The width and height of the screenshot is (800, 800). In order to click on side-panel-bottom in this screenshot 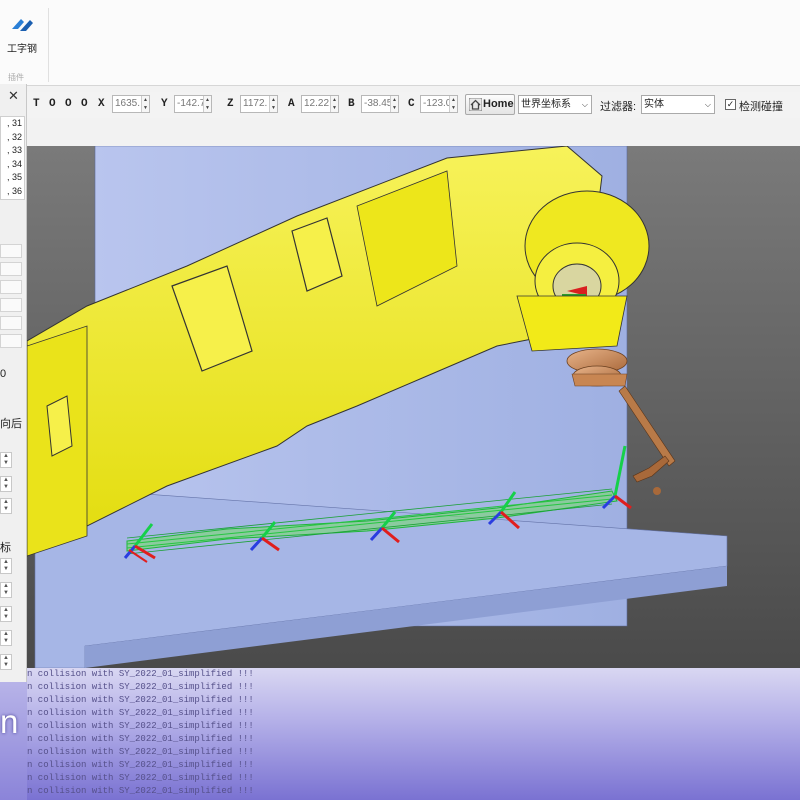, I will do `click(13, 741)`.